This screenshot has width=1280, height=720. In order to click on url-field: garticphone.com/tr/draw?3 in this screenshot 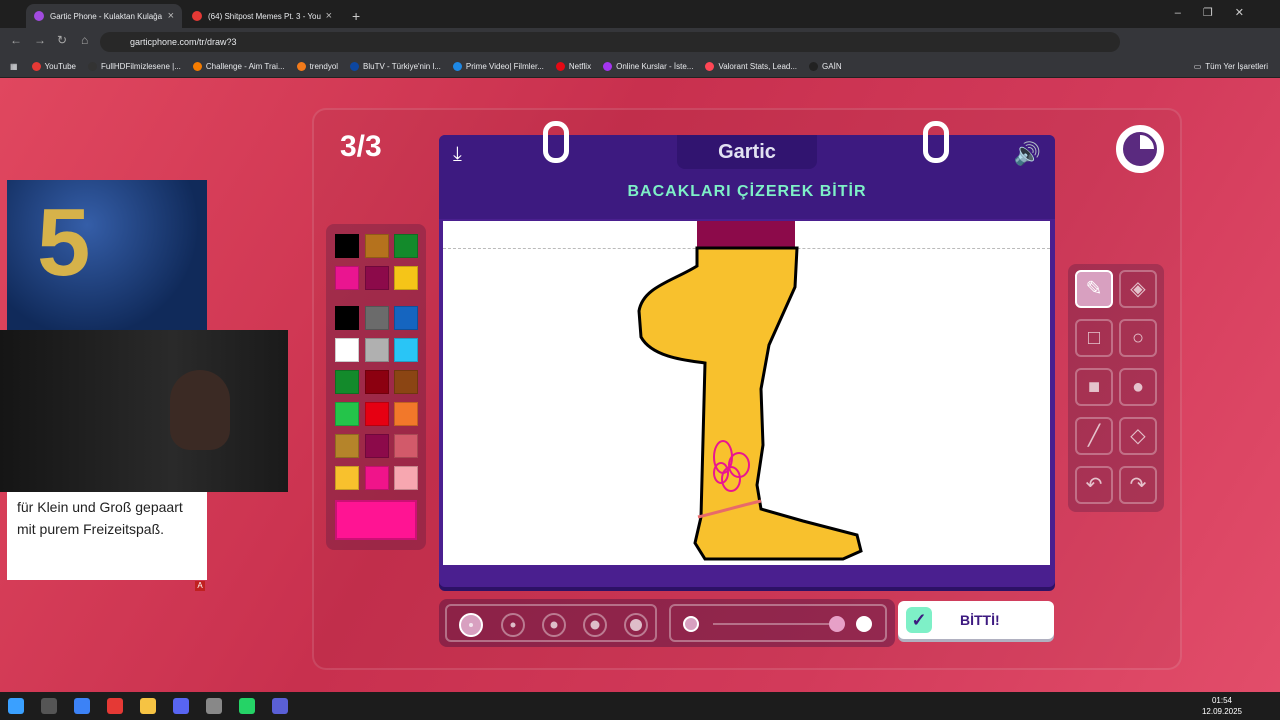, I will do `click(610, 42)`.